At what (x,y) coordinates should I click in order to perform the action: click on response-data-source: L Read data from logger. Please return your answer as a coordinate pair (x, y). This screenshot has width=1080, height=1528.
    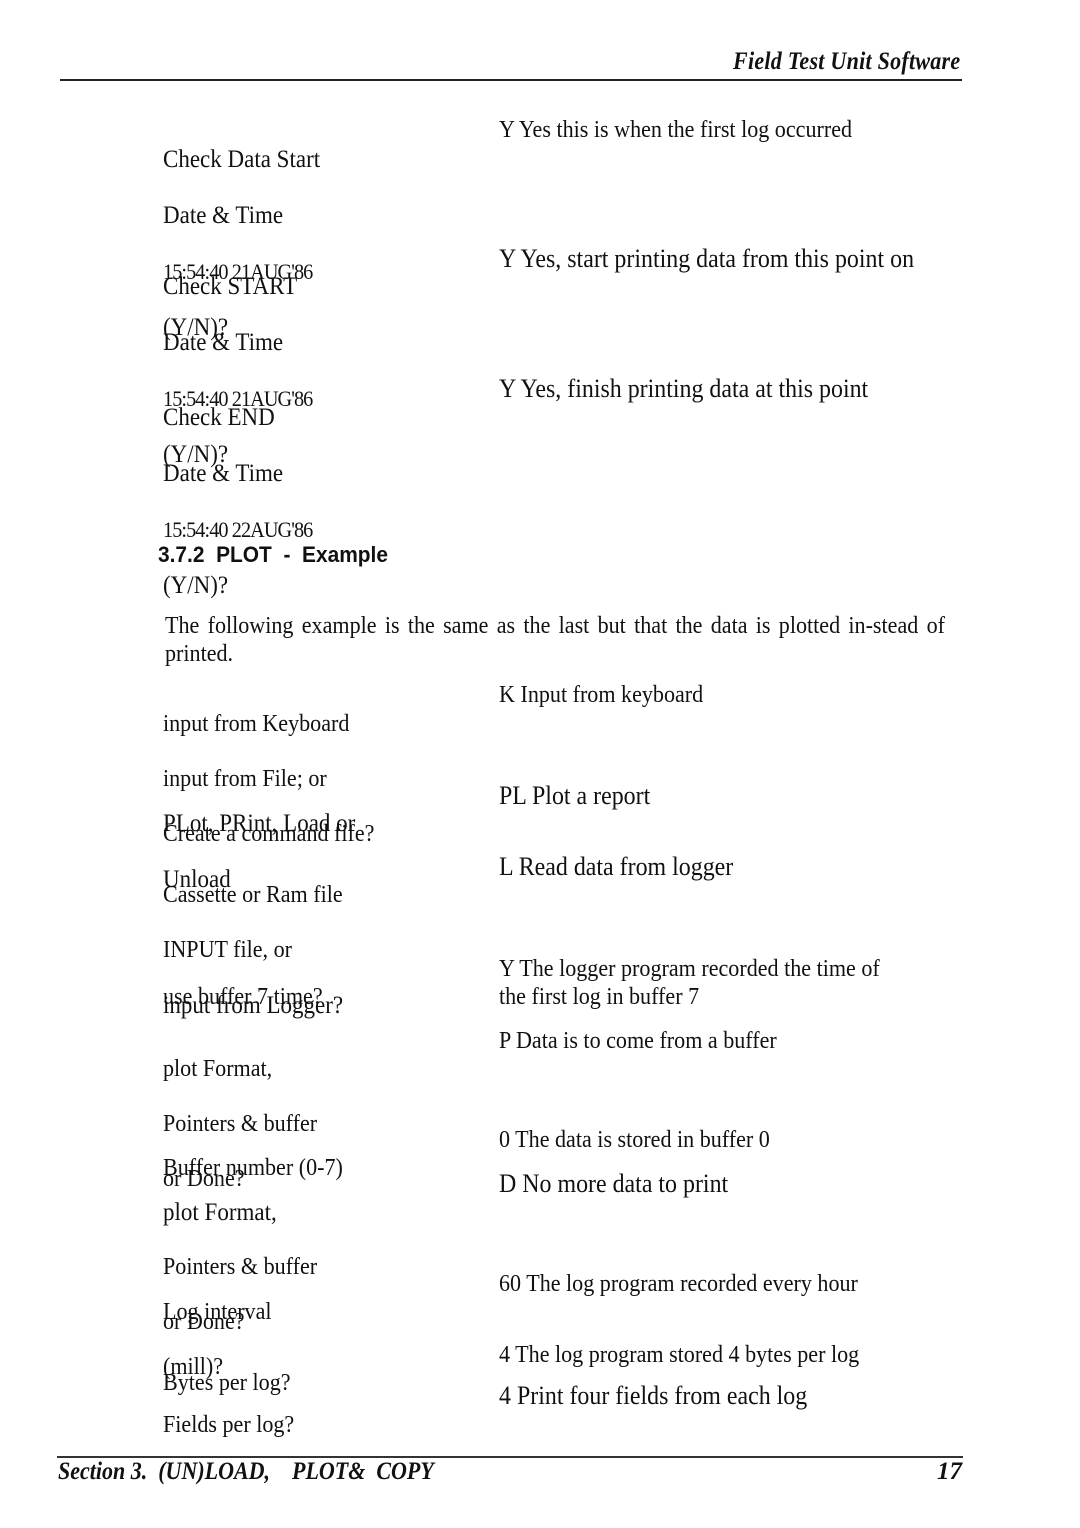
    Looking at the image, I should click on (616, 866).